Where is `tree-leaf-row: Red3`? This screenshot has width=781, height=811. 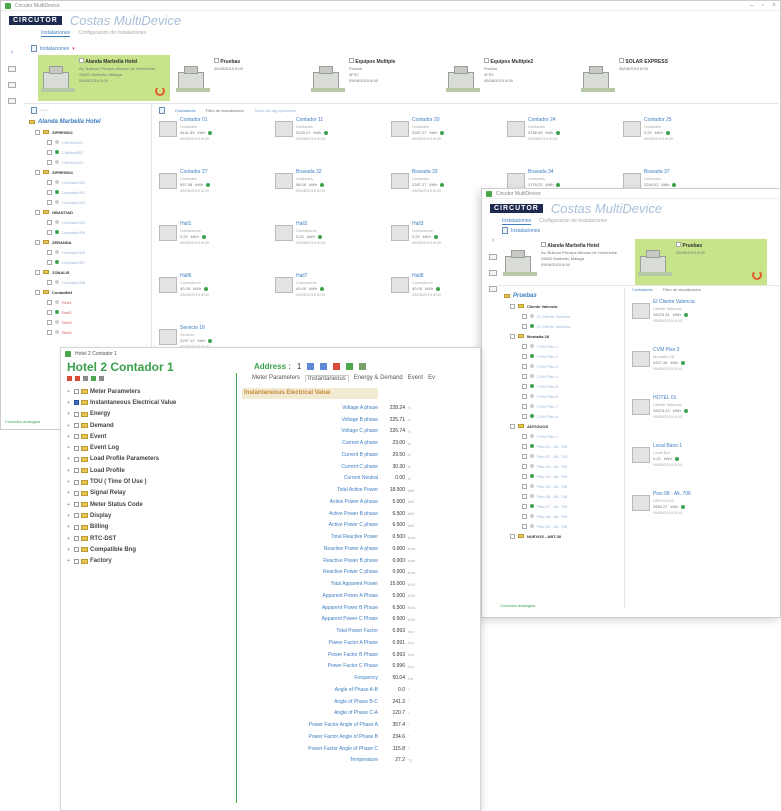
tree-leaf-row: Red3 is located at coordinates (86, 322).